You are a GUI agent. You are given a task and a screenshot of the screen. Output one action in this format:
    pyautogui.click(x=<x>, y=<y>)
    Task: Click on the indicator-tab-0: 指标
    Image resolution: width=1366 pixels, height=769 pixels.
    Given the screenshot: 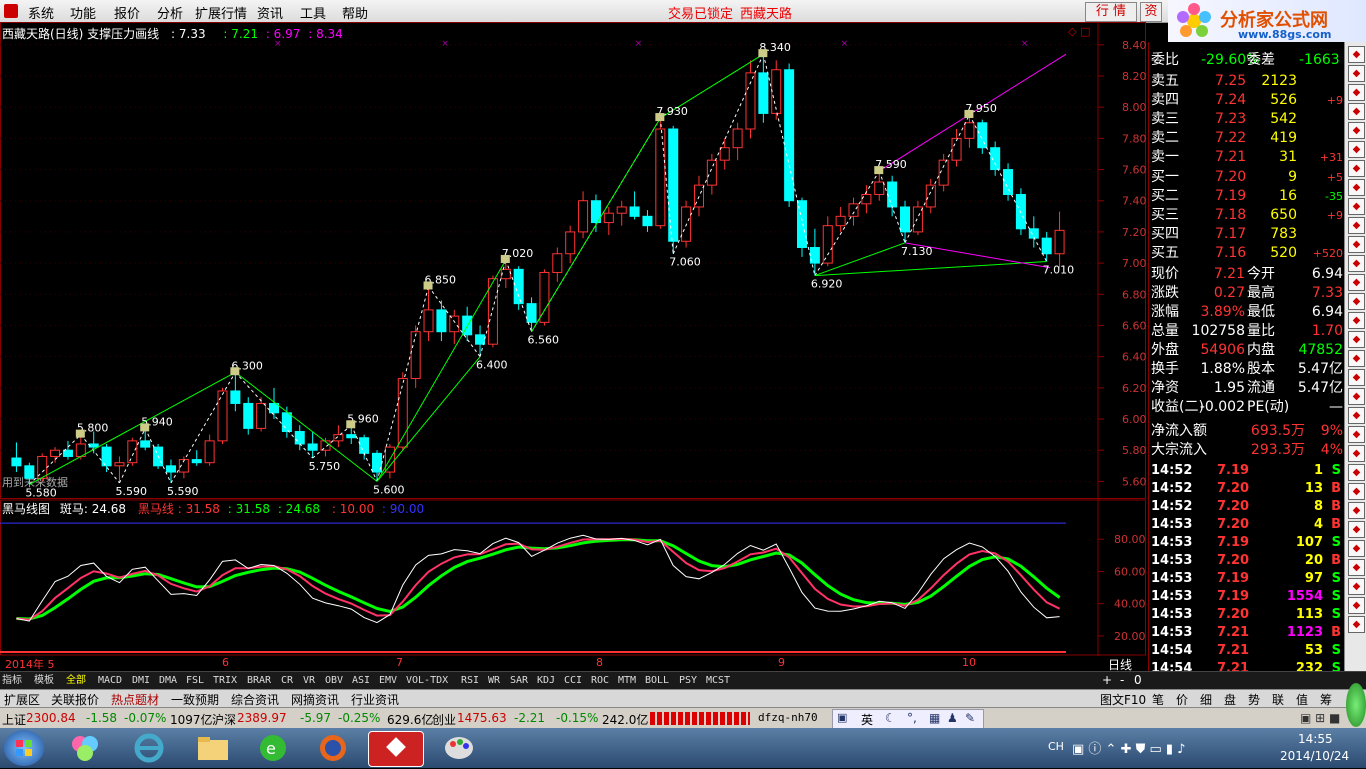 What is the action you would take?
    pyautogui.click(x=12, y=681)
    